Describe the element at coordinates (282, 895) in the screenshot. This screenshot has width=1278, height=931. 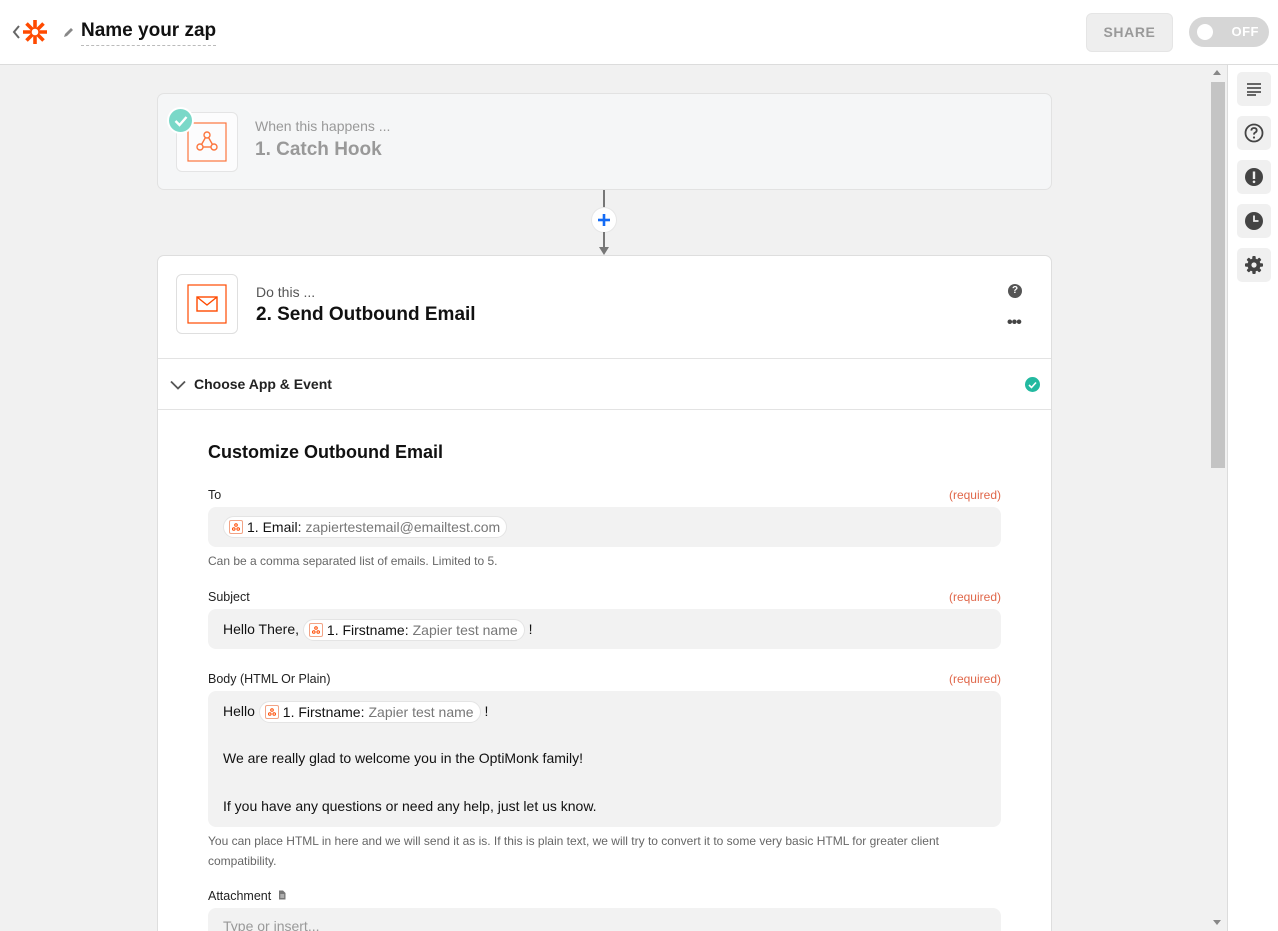
I see `file-icon` at that location.